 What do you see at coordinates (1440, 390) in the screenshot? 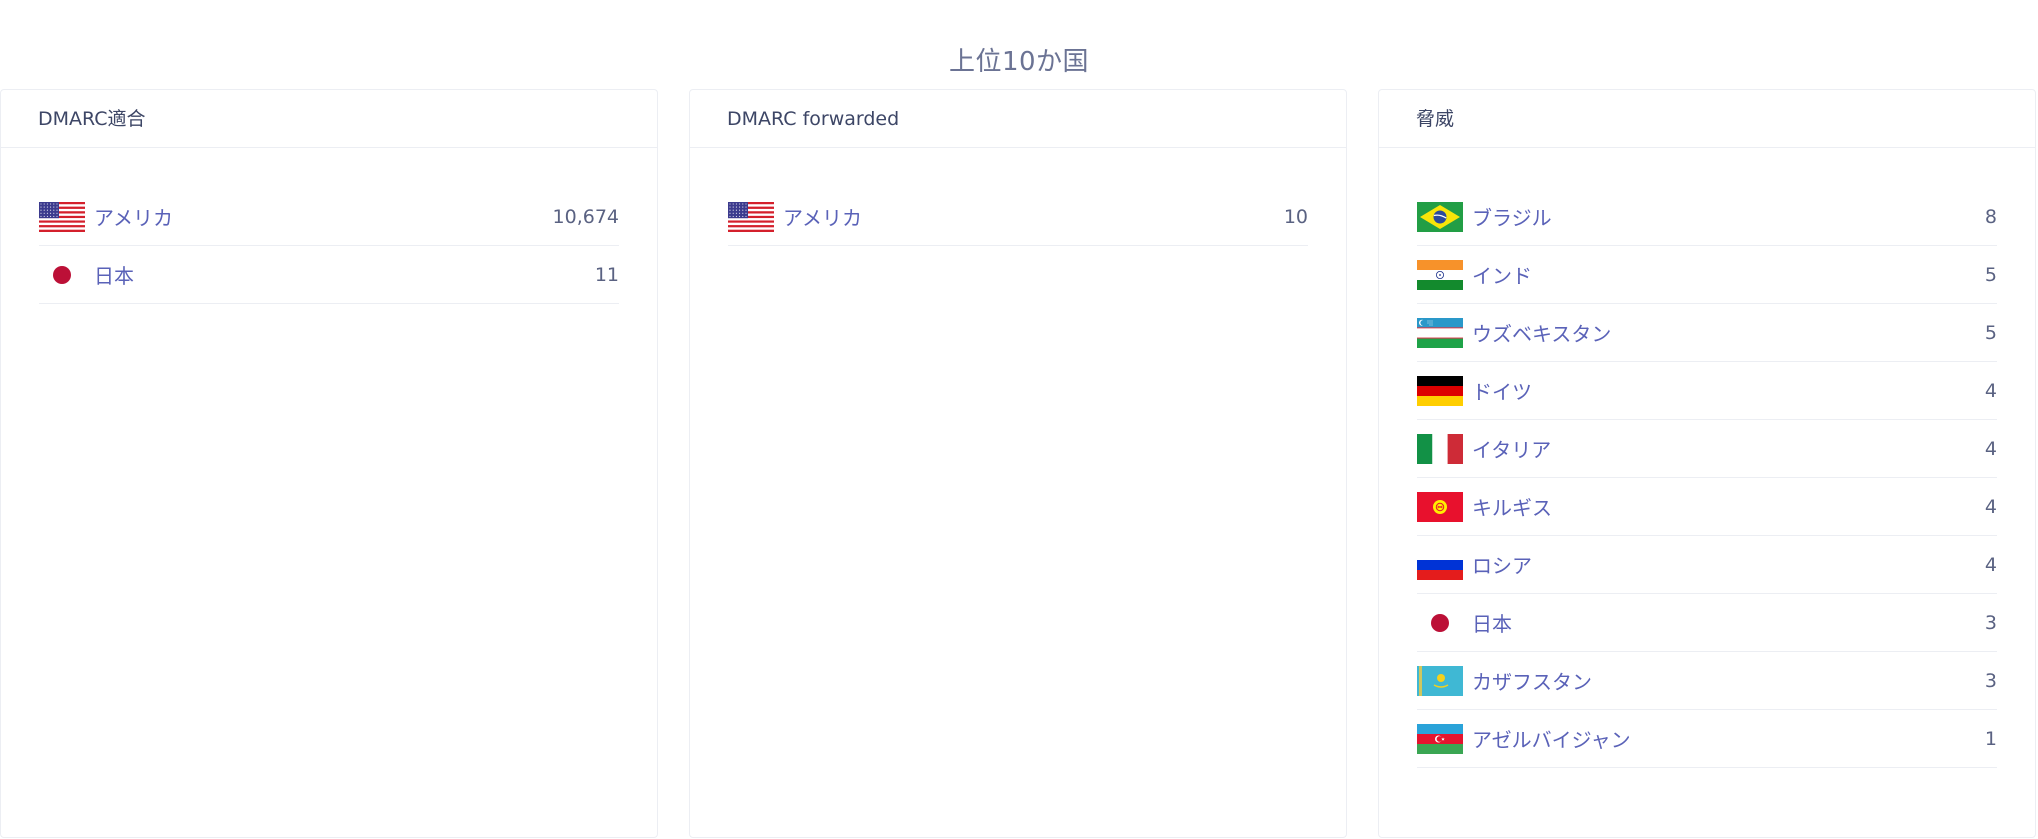
I see `de-flag-icon` at bounding box center [1440, 390].